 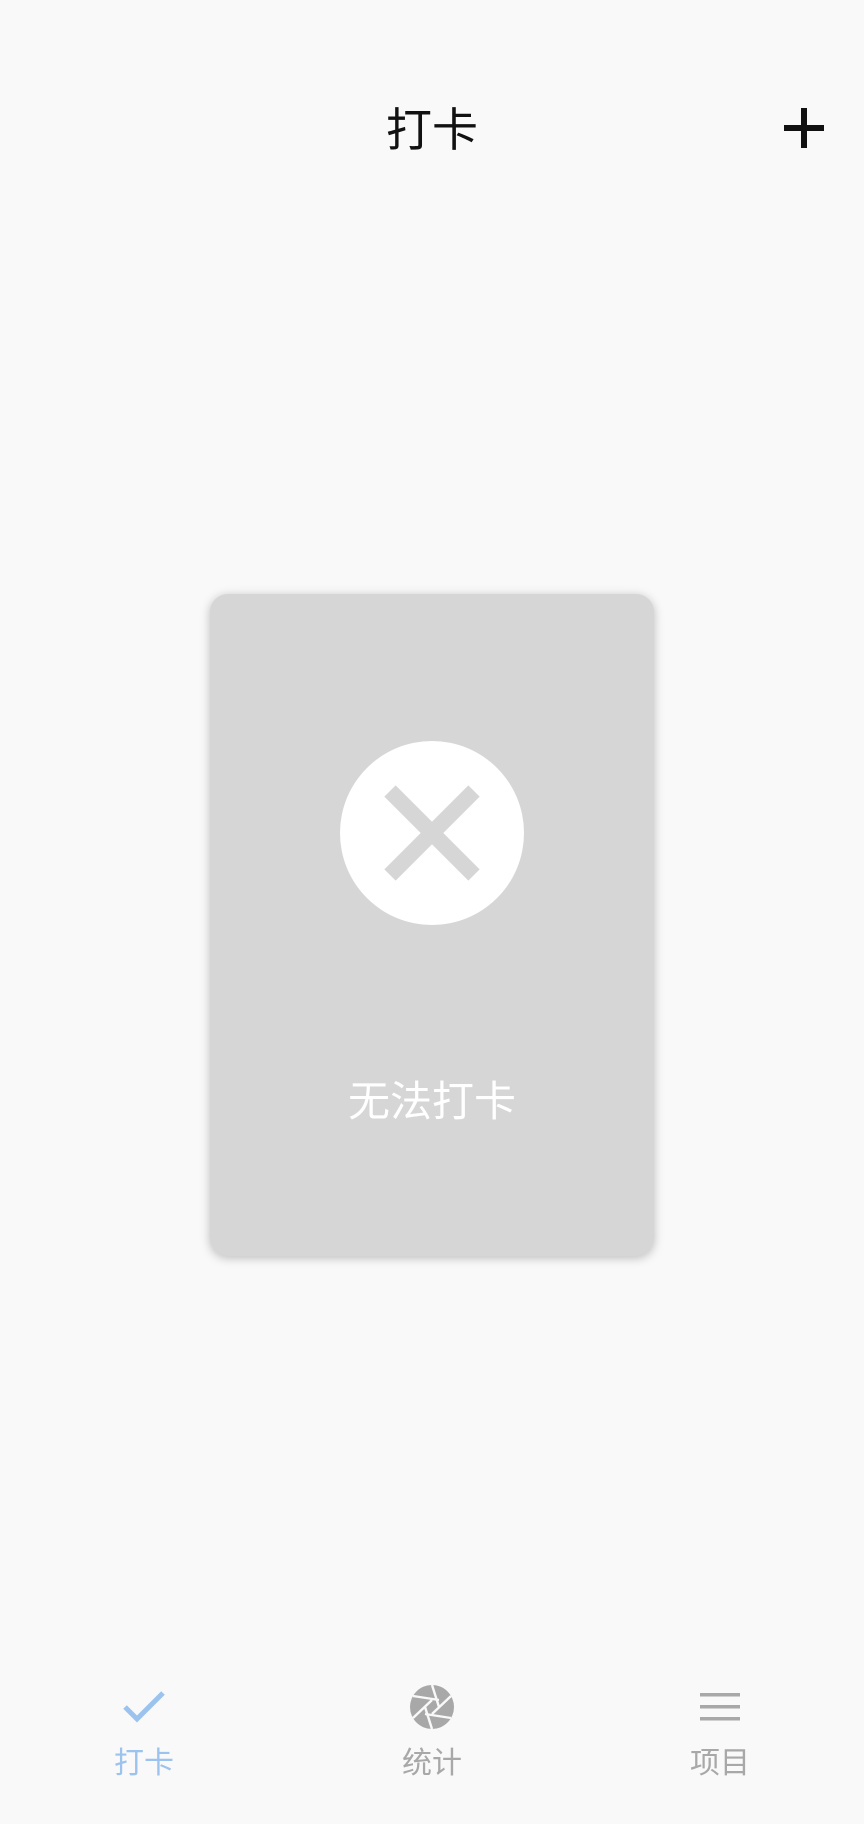 What do you see at coordinates (144, 1763) in the screenshot?
I see `tab-checkin-label: 打卡` at bounding box center [144, 1763].